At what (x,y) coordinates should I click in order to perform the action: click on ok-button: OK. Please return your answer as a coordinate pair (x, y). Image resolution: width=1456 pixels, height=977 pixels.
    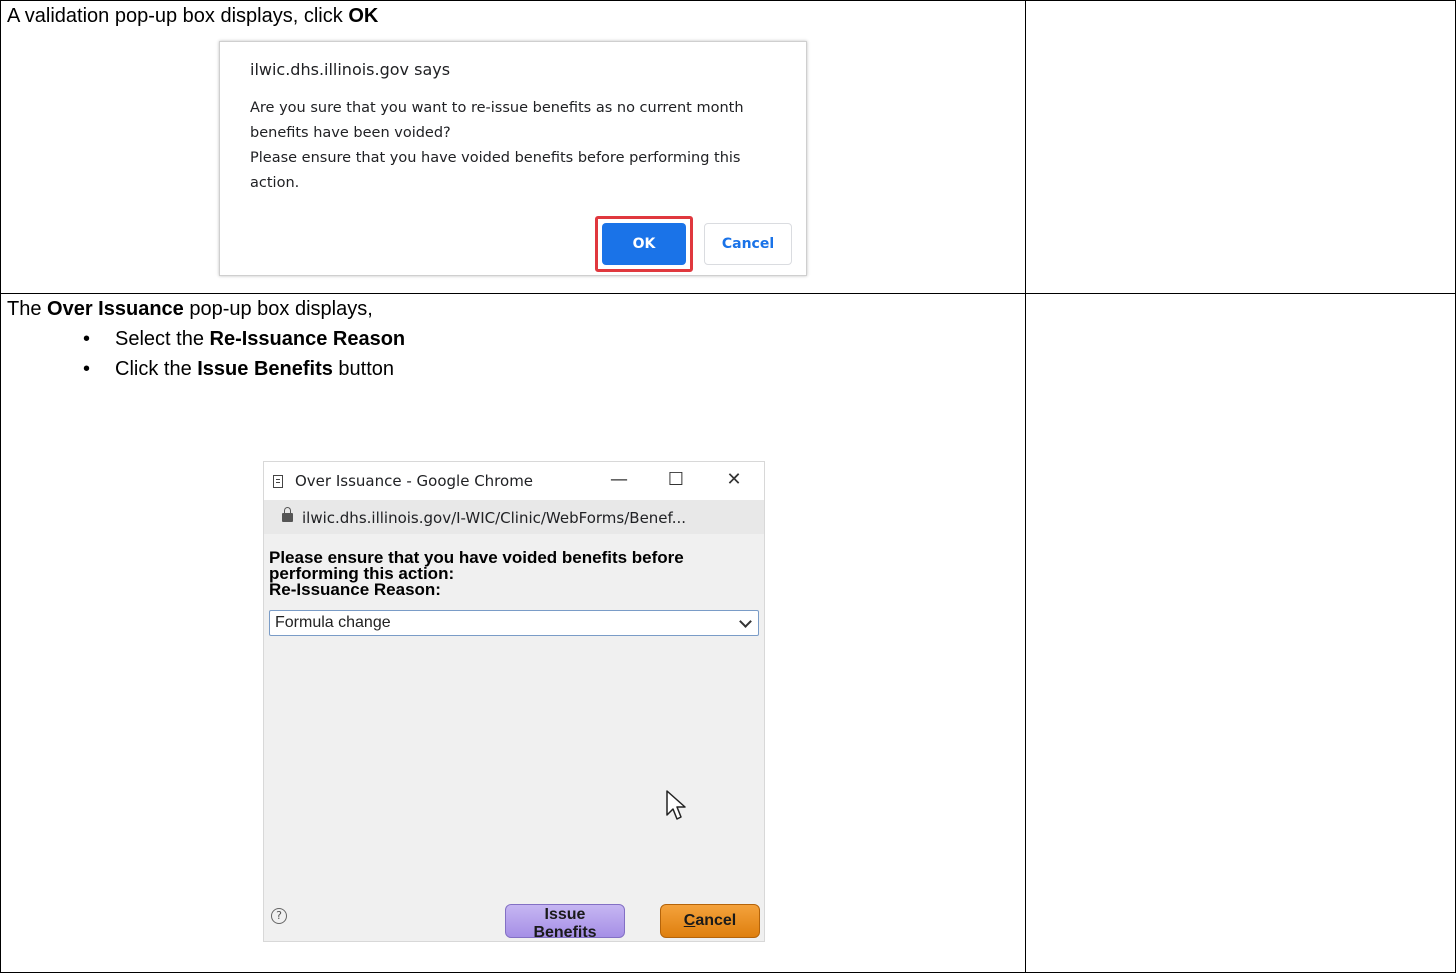
    Looking at the image, I should click on (644, 244).